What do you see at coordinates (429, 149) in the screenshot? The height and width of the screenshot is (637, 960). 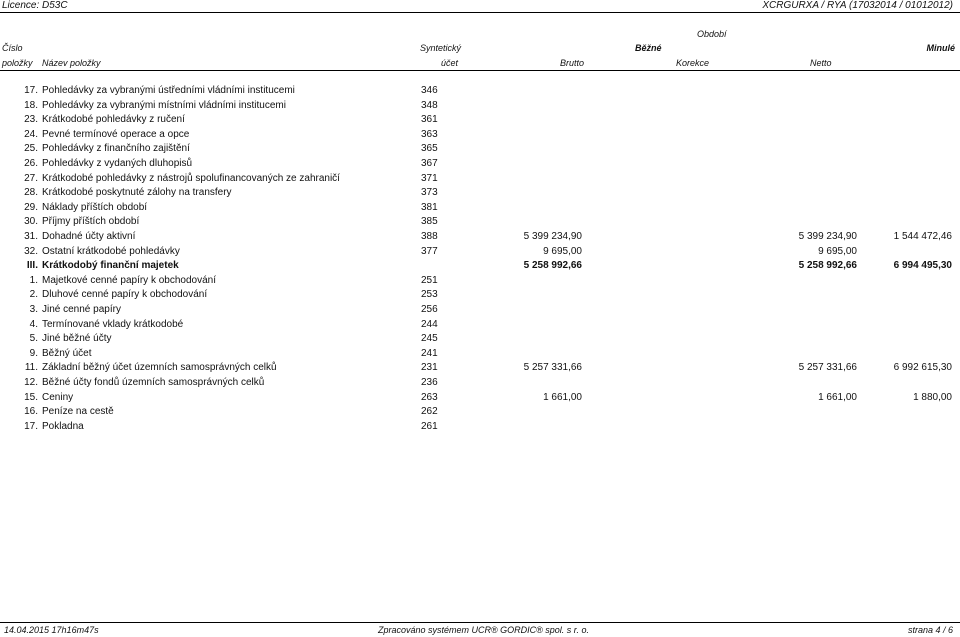 I see `cell-code: 365` at bounding box center [429, 149].